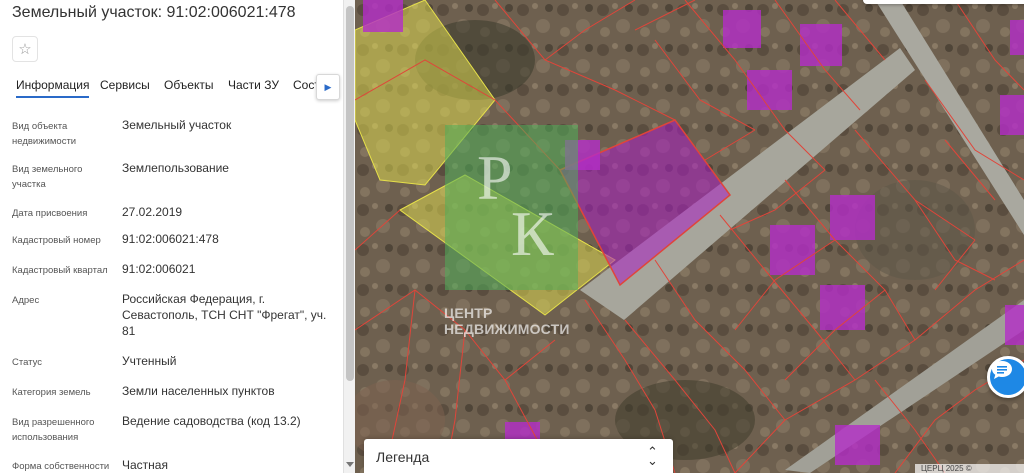 The height and width of the screenshot is (473, 1024). Describe the element at coordinates (25, 49) in the screenshot. I see `star-icon: ☆` at that location.